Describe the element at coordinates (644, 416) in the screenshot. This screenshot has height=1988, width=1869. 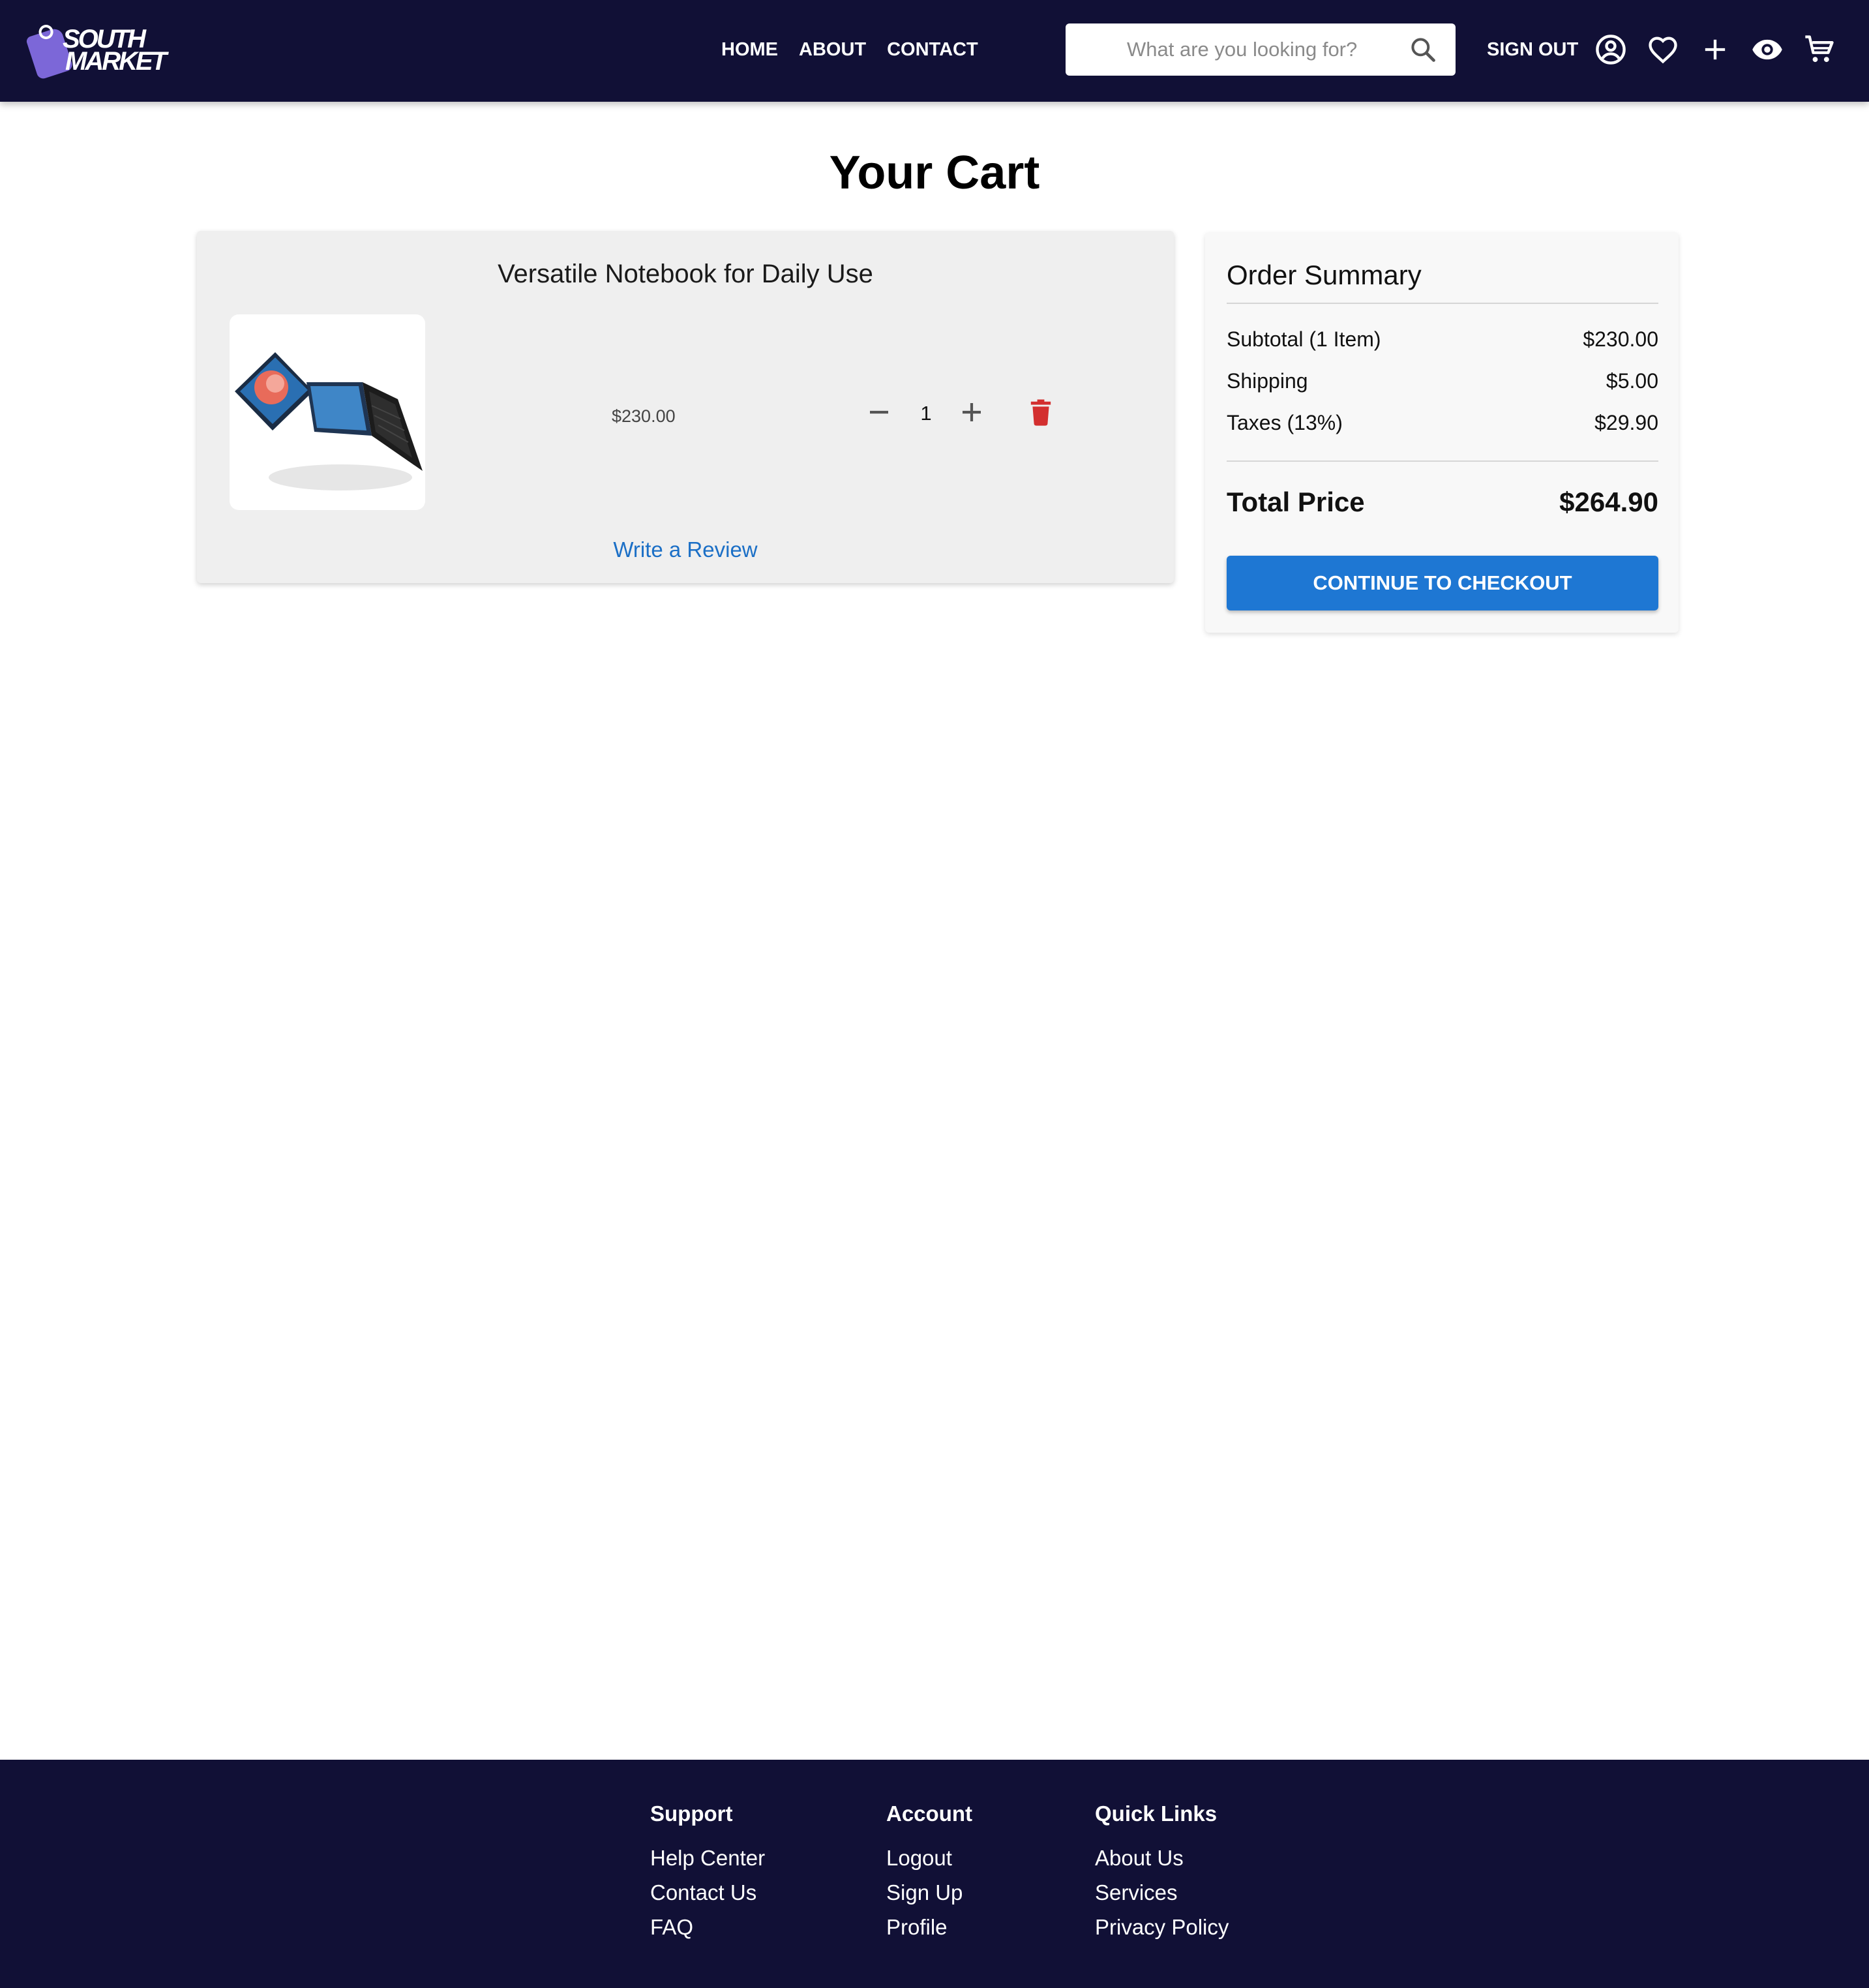
I see `item-price: $230.00` at that location.